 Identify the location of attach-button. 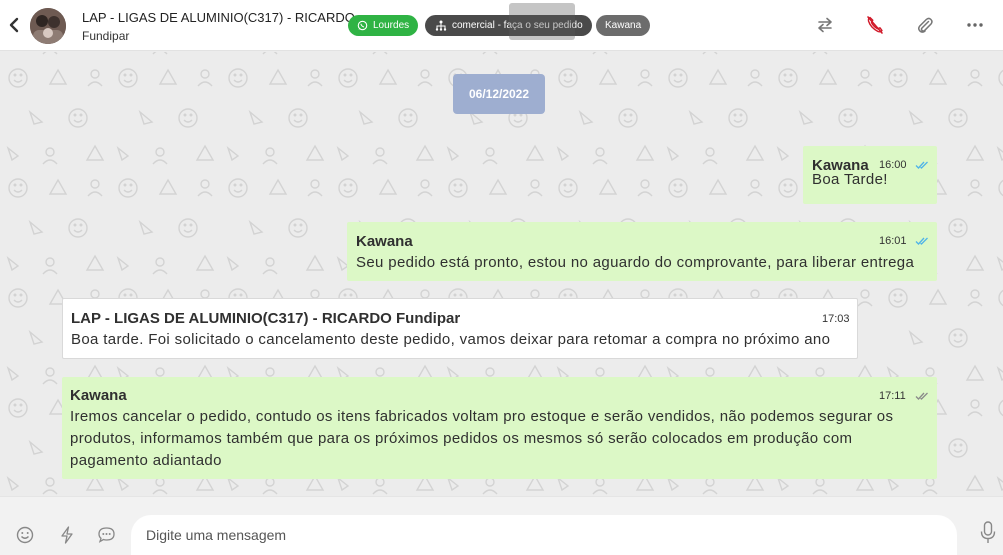
(925, 25).